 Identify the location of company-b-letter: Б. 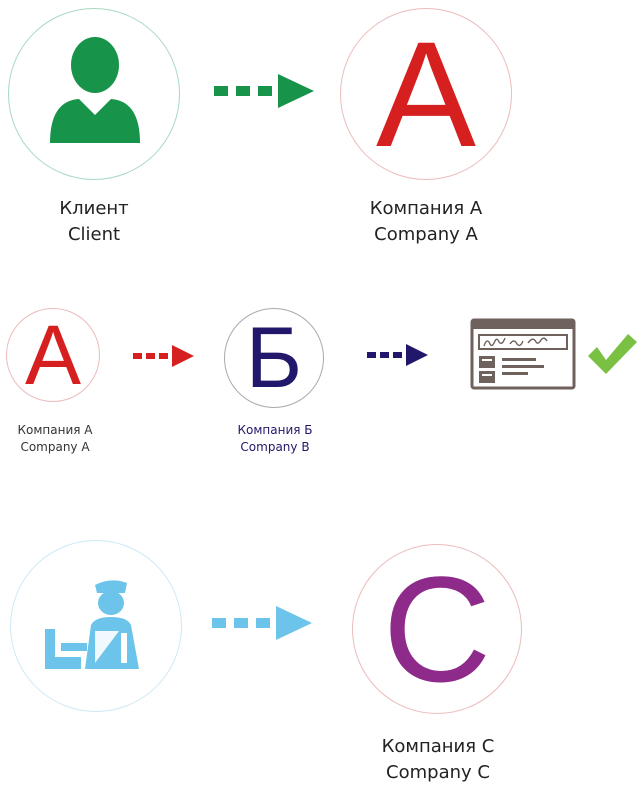
(274, 358).